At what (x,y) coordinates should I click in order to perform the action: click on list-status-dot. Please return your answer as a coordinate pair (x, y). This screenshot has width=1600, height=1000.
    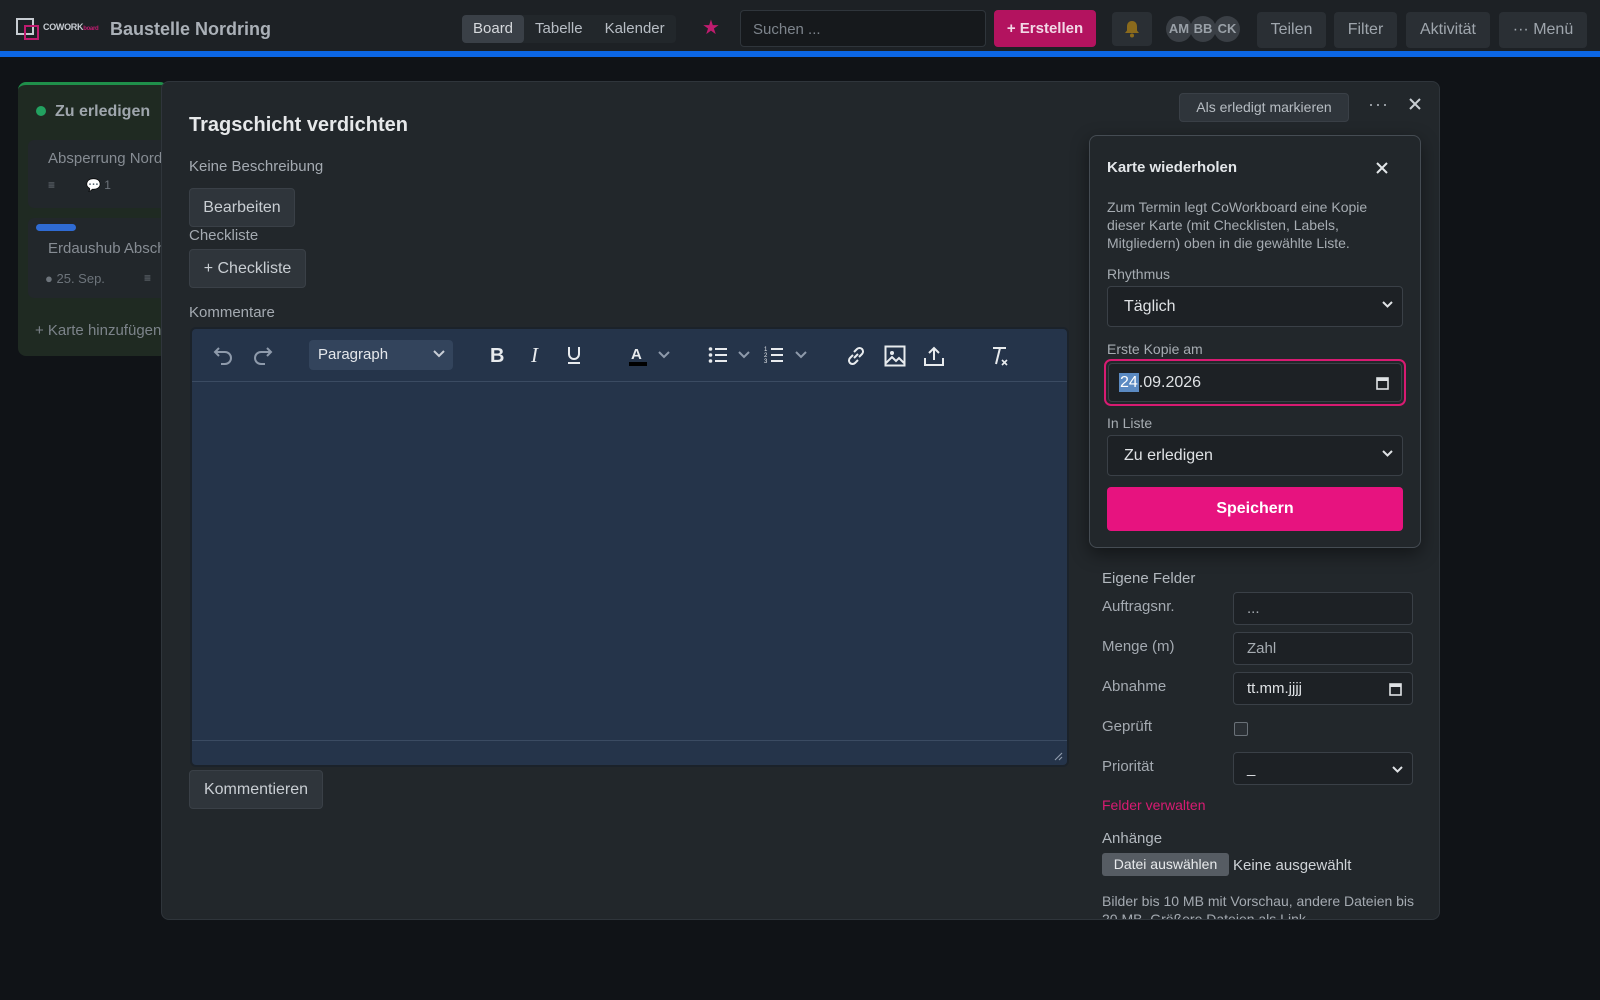
    Looking at the image, I should click on (41, 111).